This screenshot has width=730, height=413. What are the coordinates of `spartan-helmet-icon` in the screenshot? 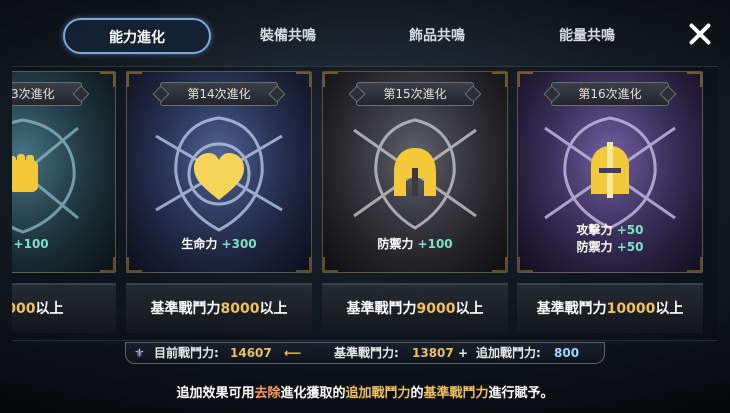 It's located at (415, 174).